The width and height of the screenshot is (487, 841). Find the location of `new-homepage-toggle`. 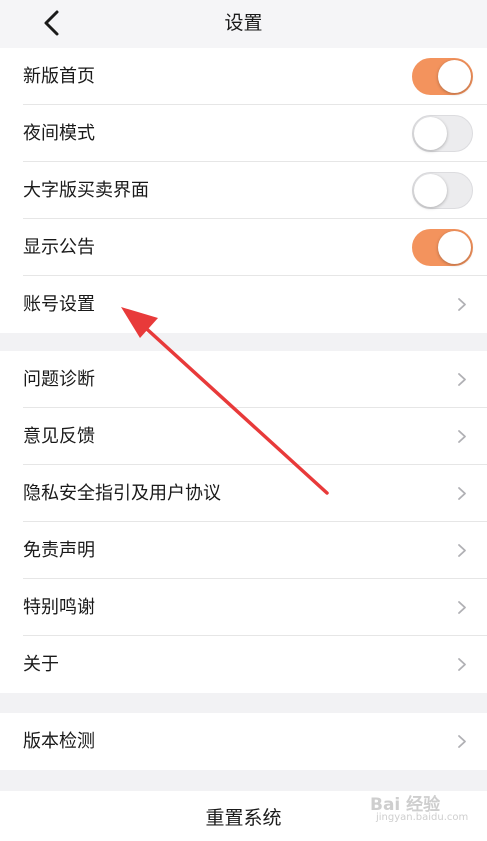

new-homepage-toggle is located at coordinates (442, 76).